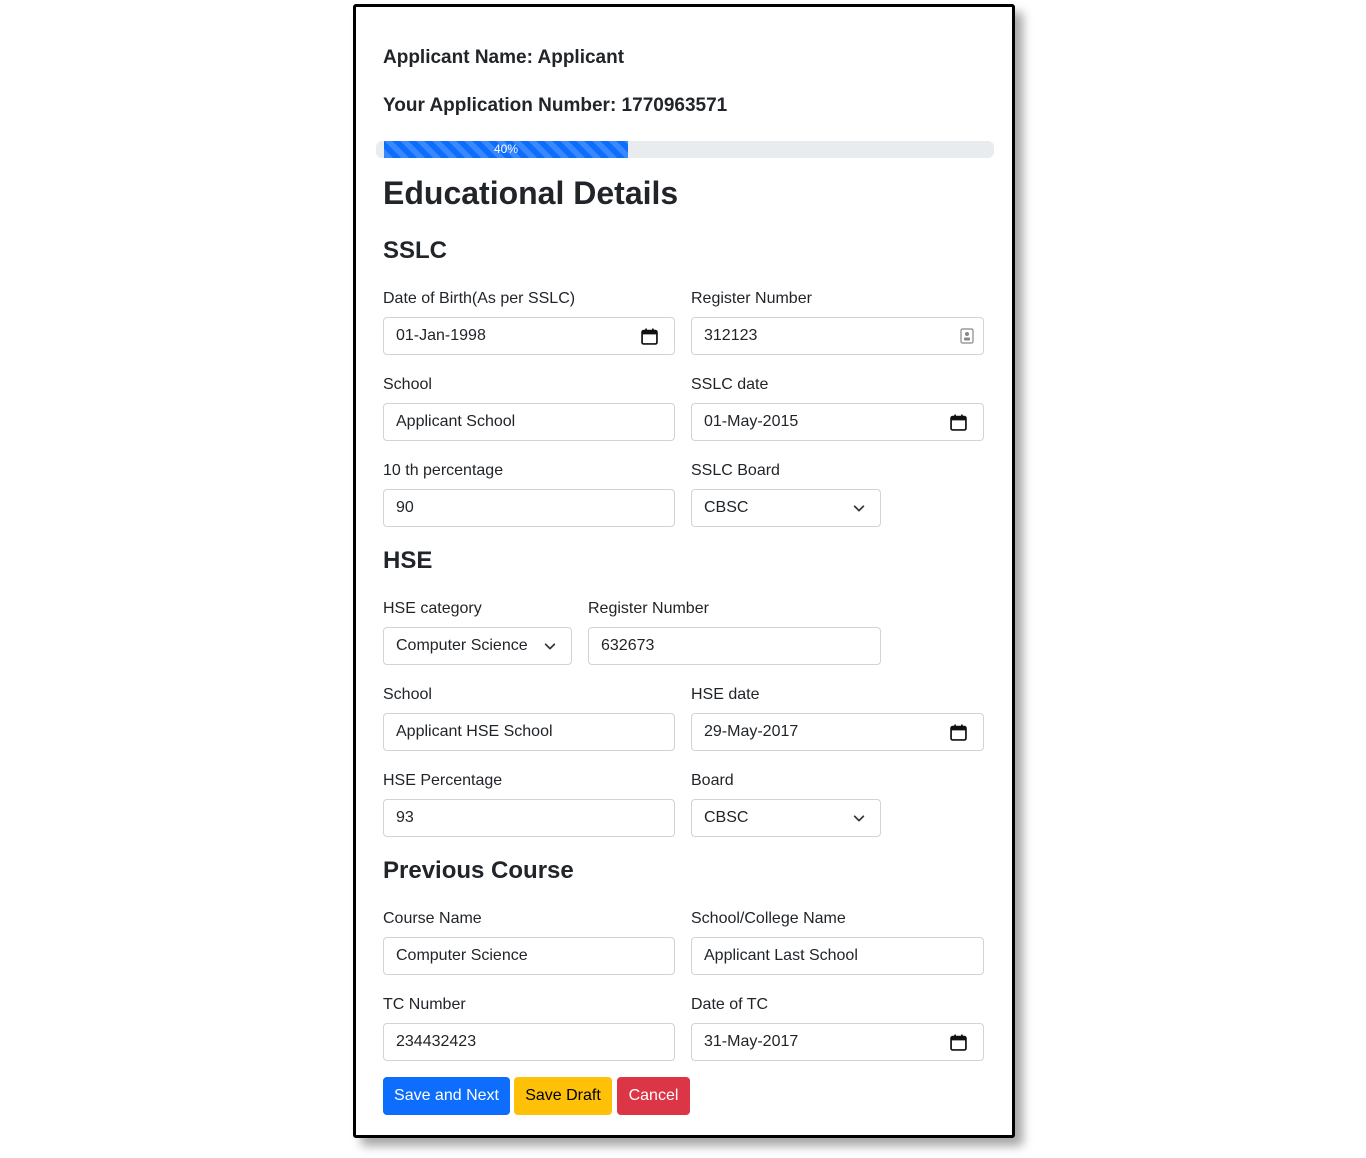  What do you see at coordinates (751, 731) in the screenshot?
I see `hse-date-value: 29-May-2017` at bounding box center [751, 731].